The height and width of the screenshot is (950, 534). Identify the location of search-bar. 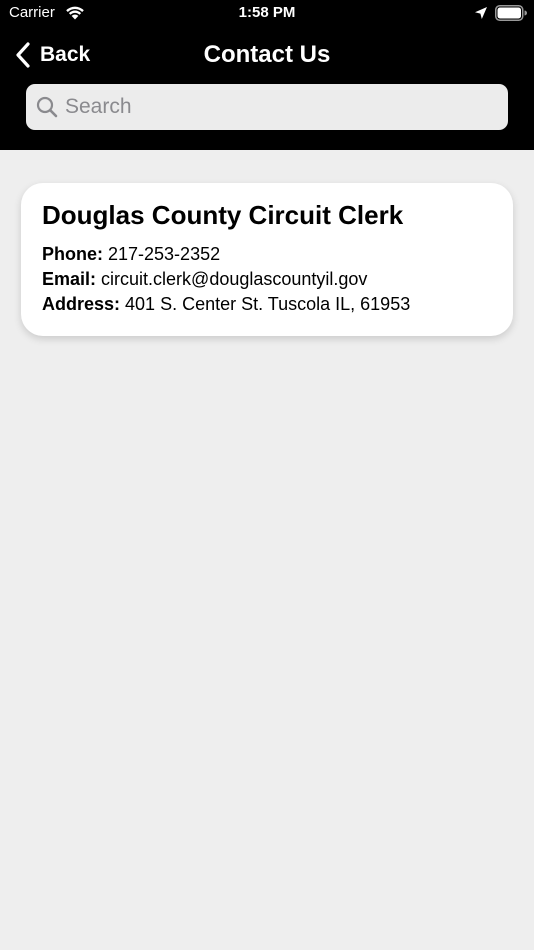
(267, 107).